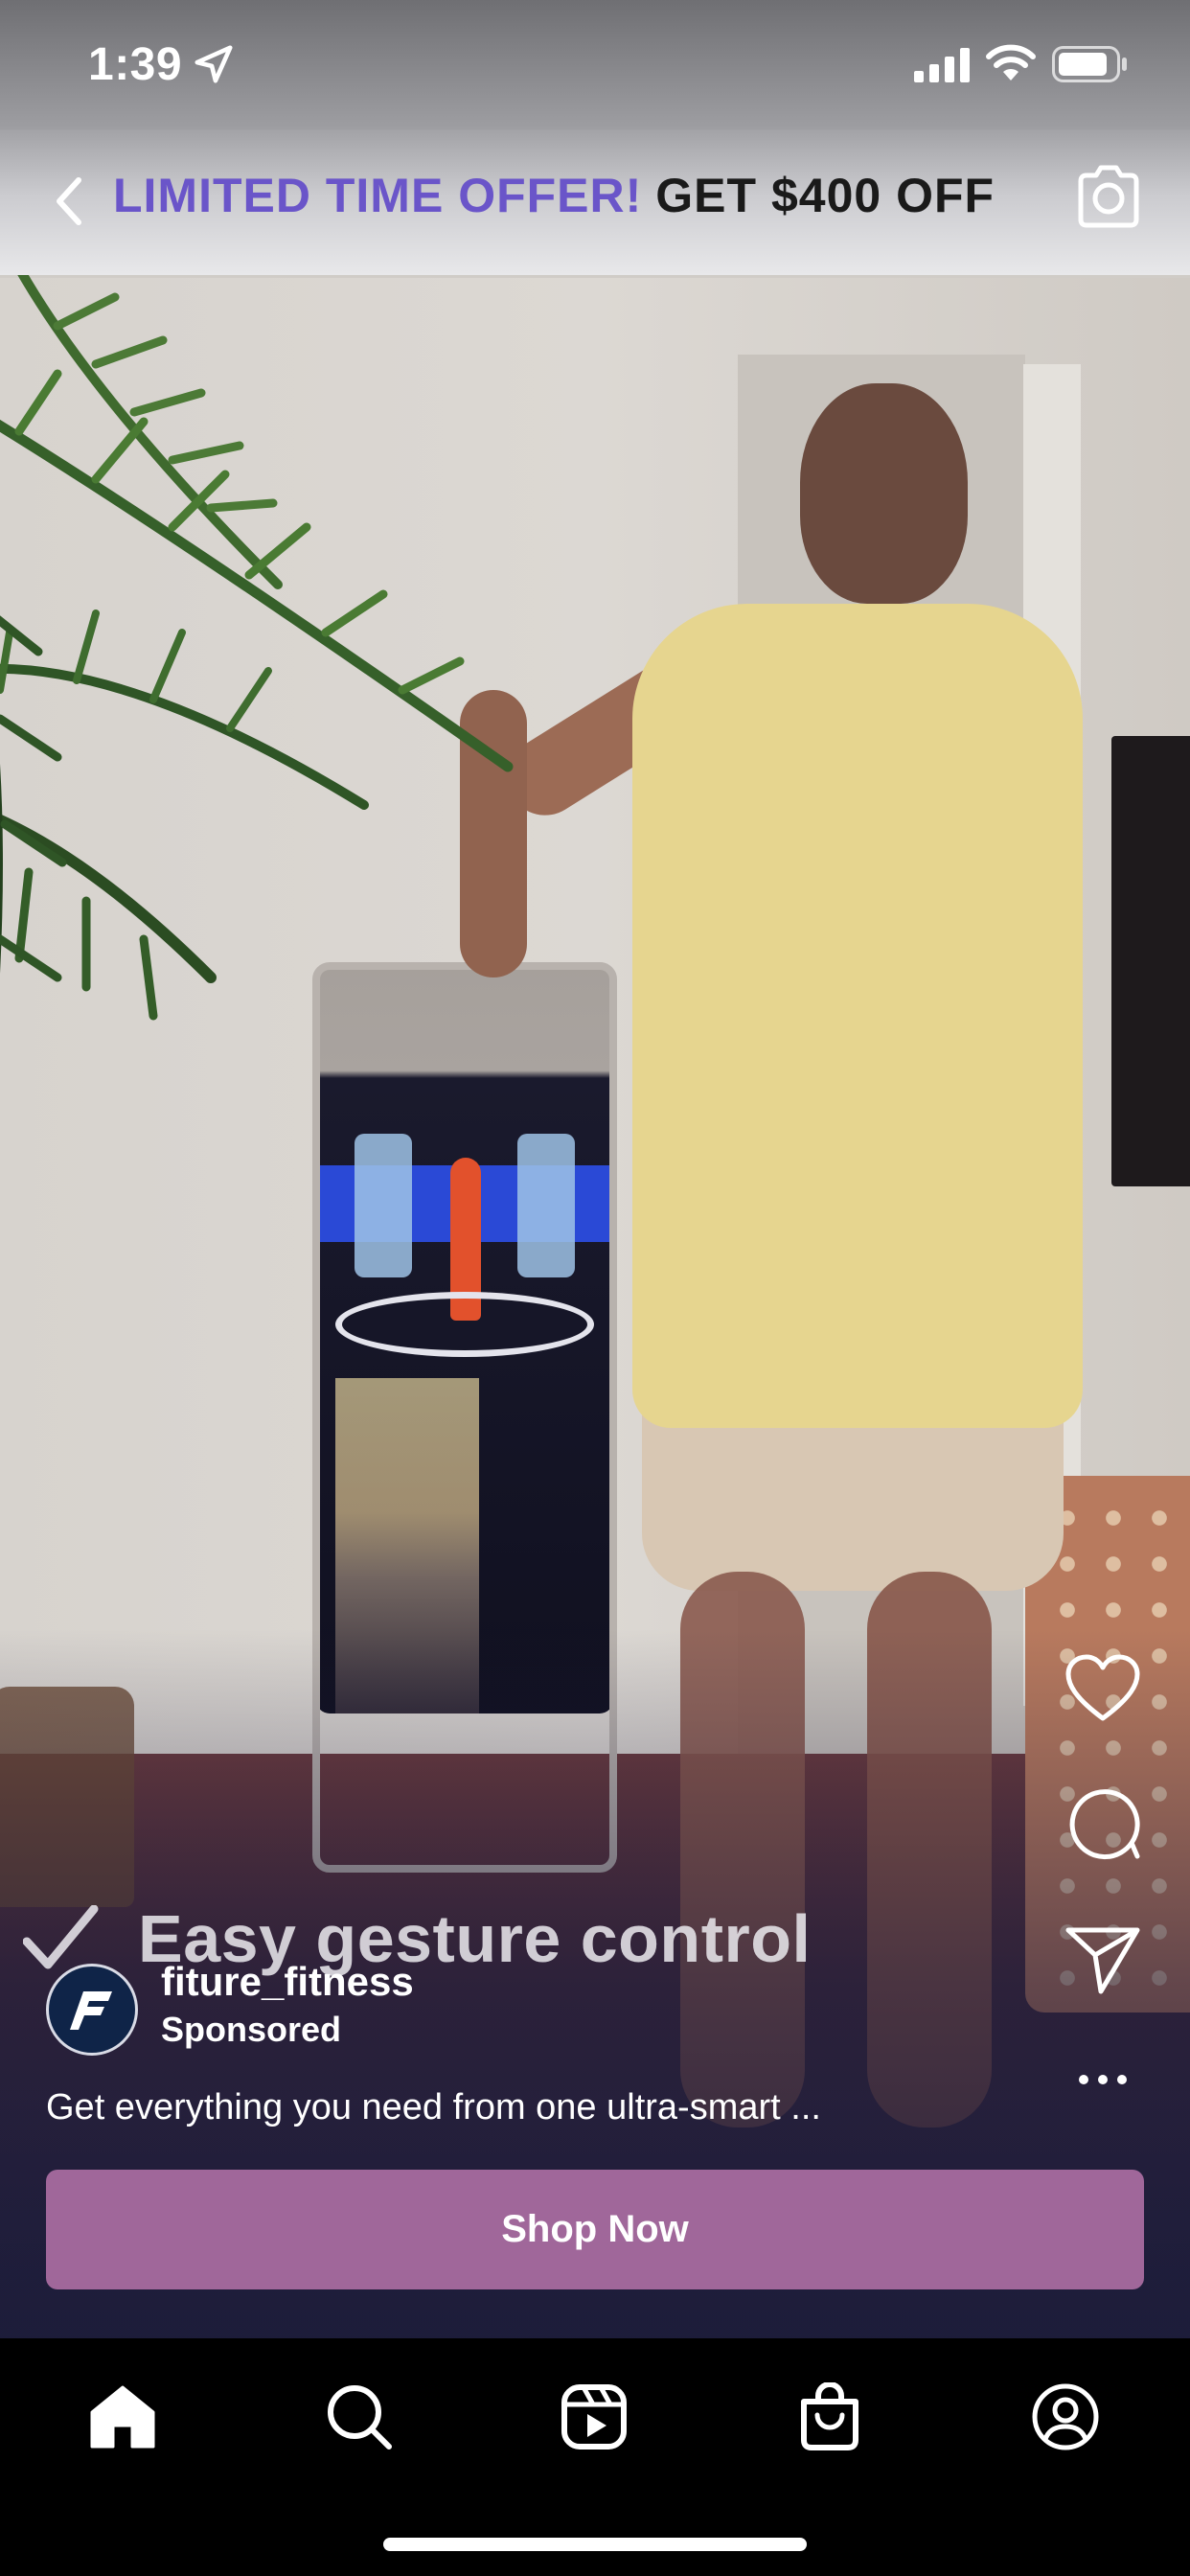 This screenshot has height=2576, width=1190. I want to click on comment-icon, so click(1104, 1824).